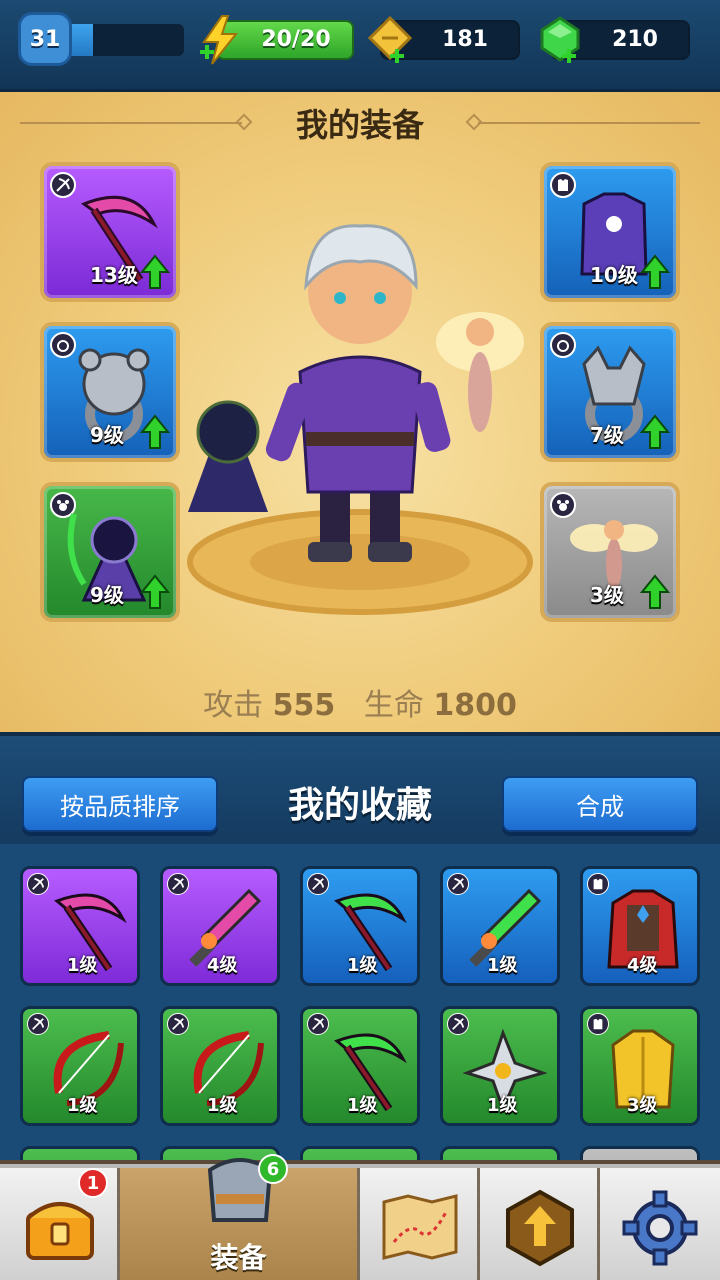 Image resolution: width=720 pixels, height=1280 pixels. I want to click on gear-icon, so click(660, 1228).